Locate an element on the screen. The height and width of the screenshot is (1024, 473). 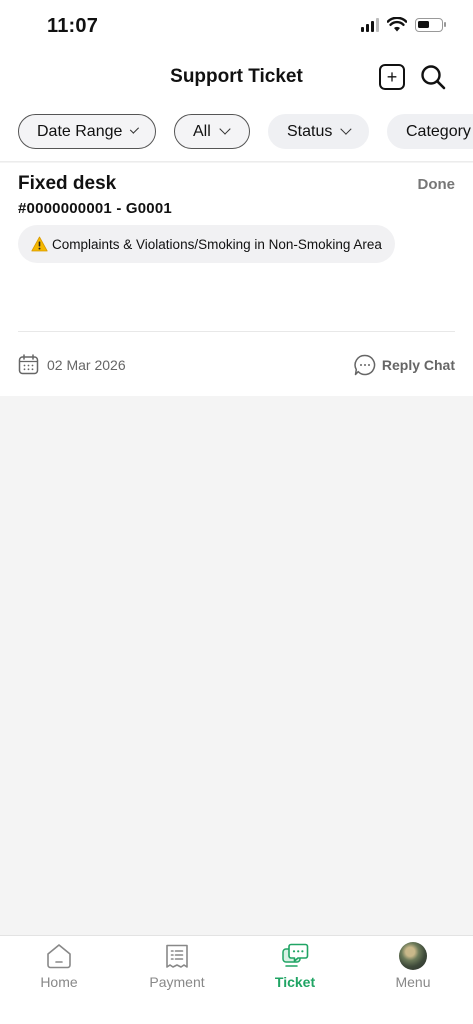
ticket-date: 02 Mar 2026 is located at coordinates (72, 364).